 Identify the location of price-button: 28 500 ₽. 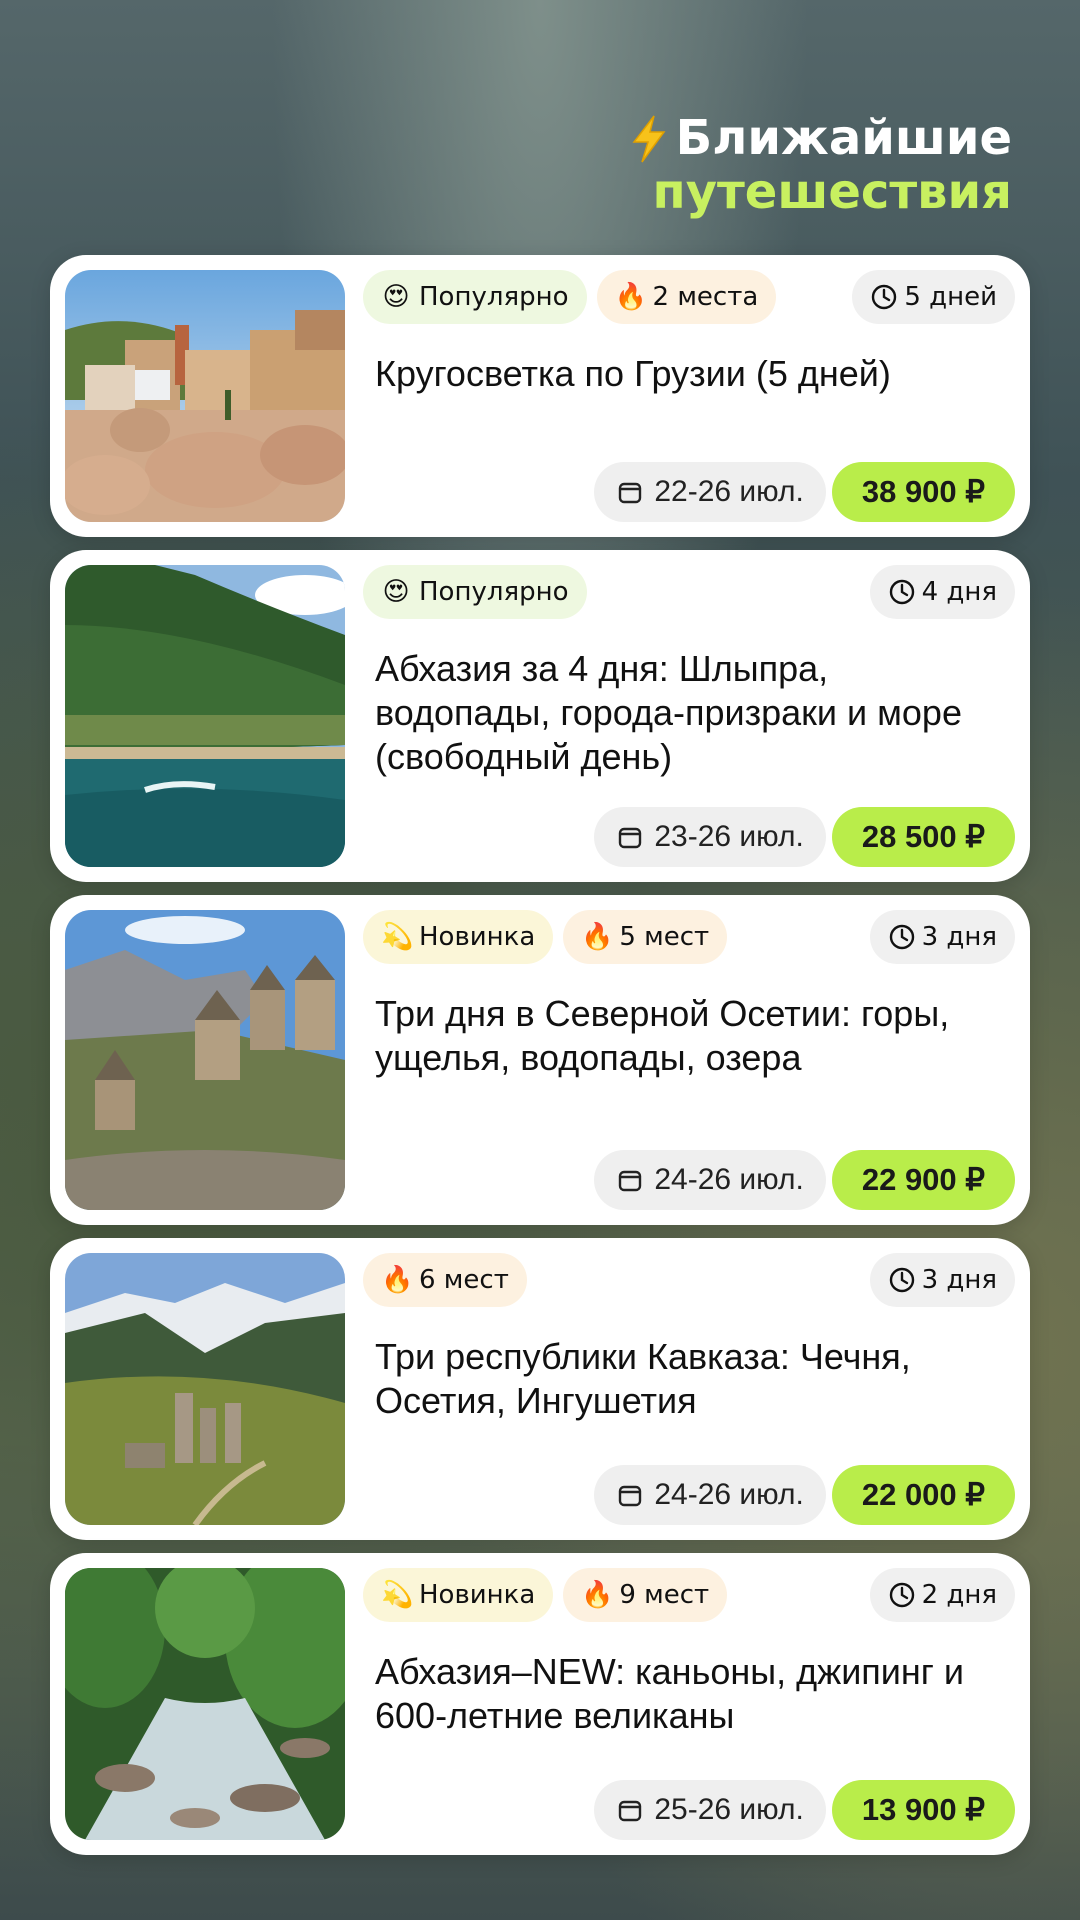
(923, 837).